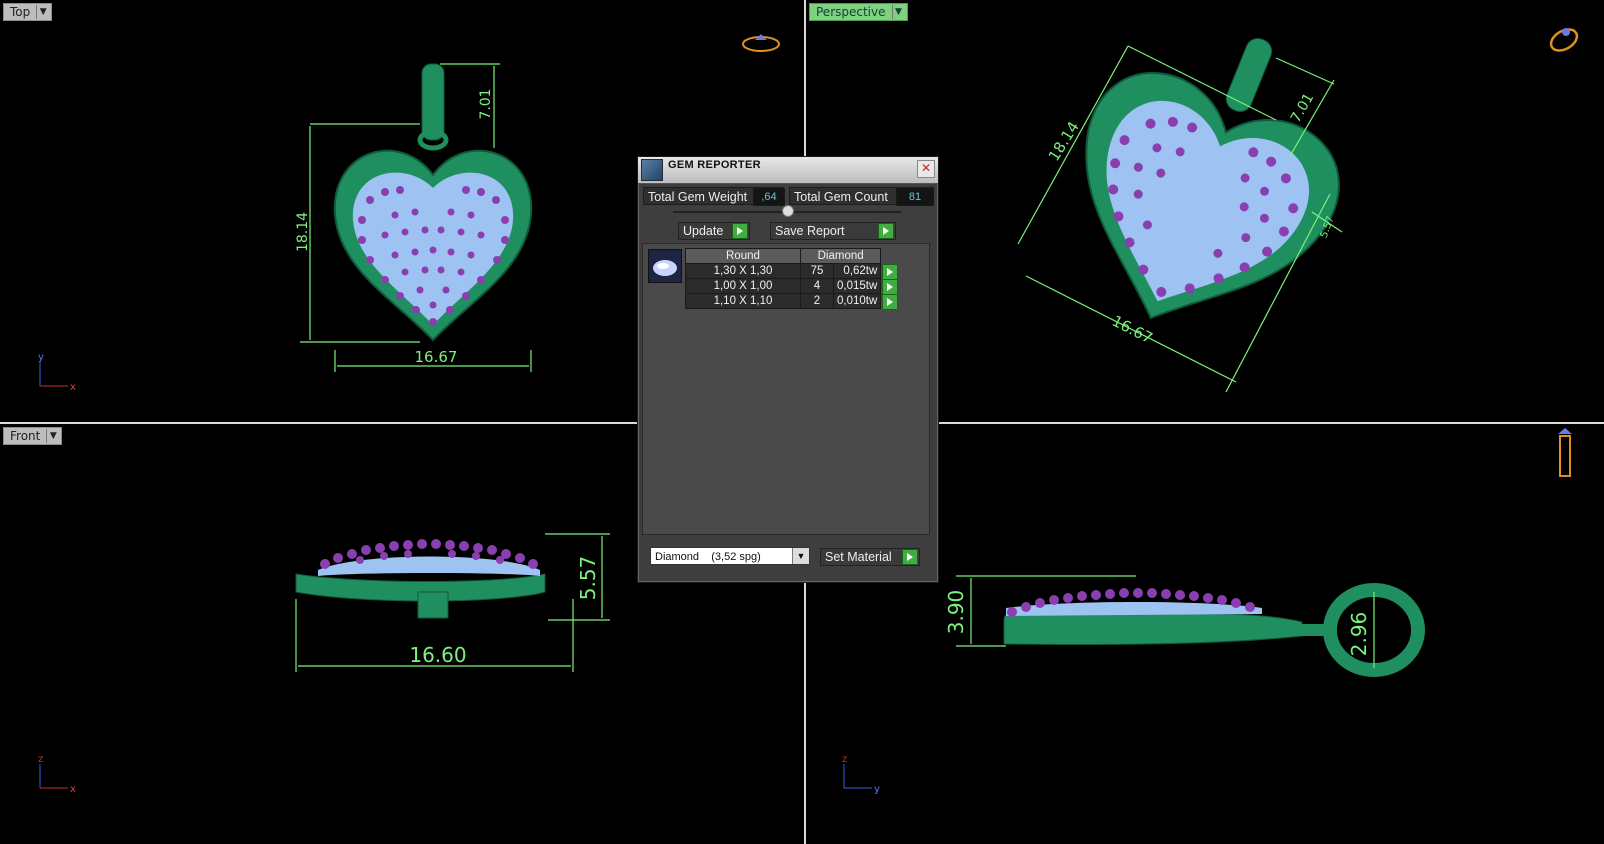 This screenshot has height=844, width=1604. Describe the element at coordinates (433, 202) in the screenshot. I see `heart-pendant-top` at that location.